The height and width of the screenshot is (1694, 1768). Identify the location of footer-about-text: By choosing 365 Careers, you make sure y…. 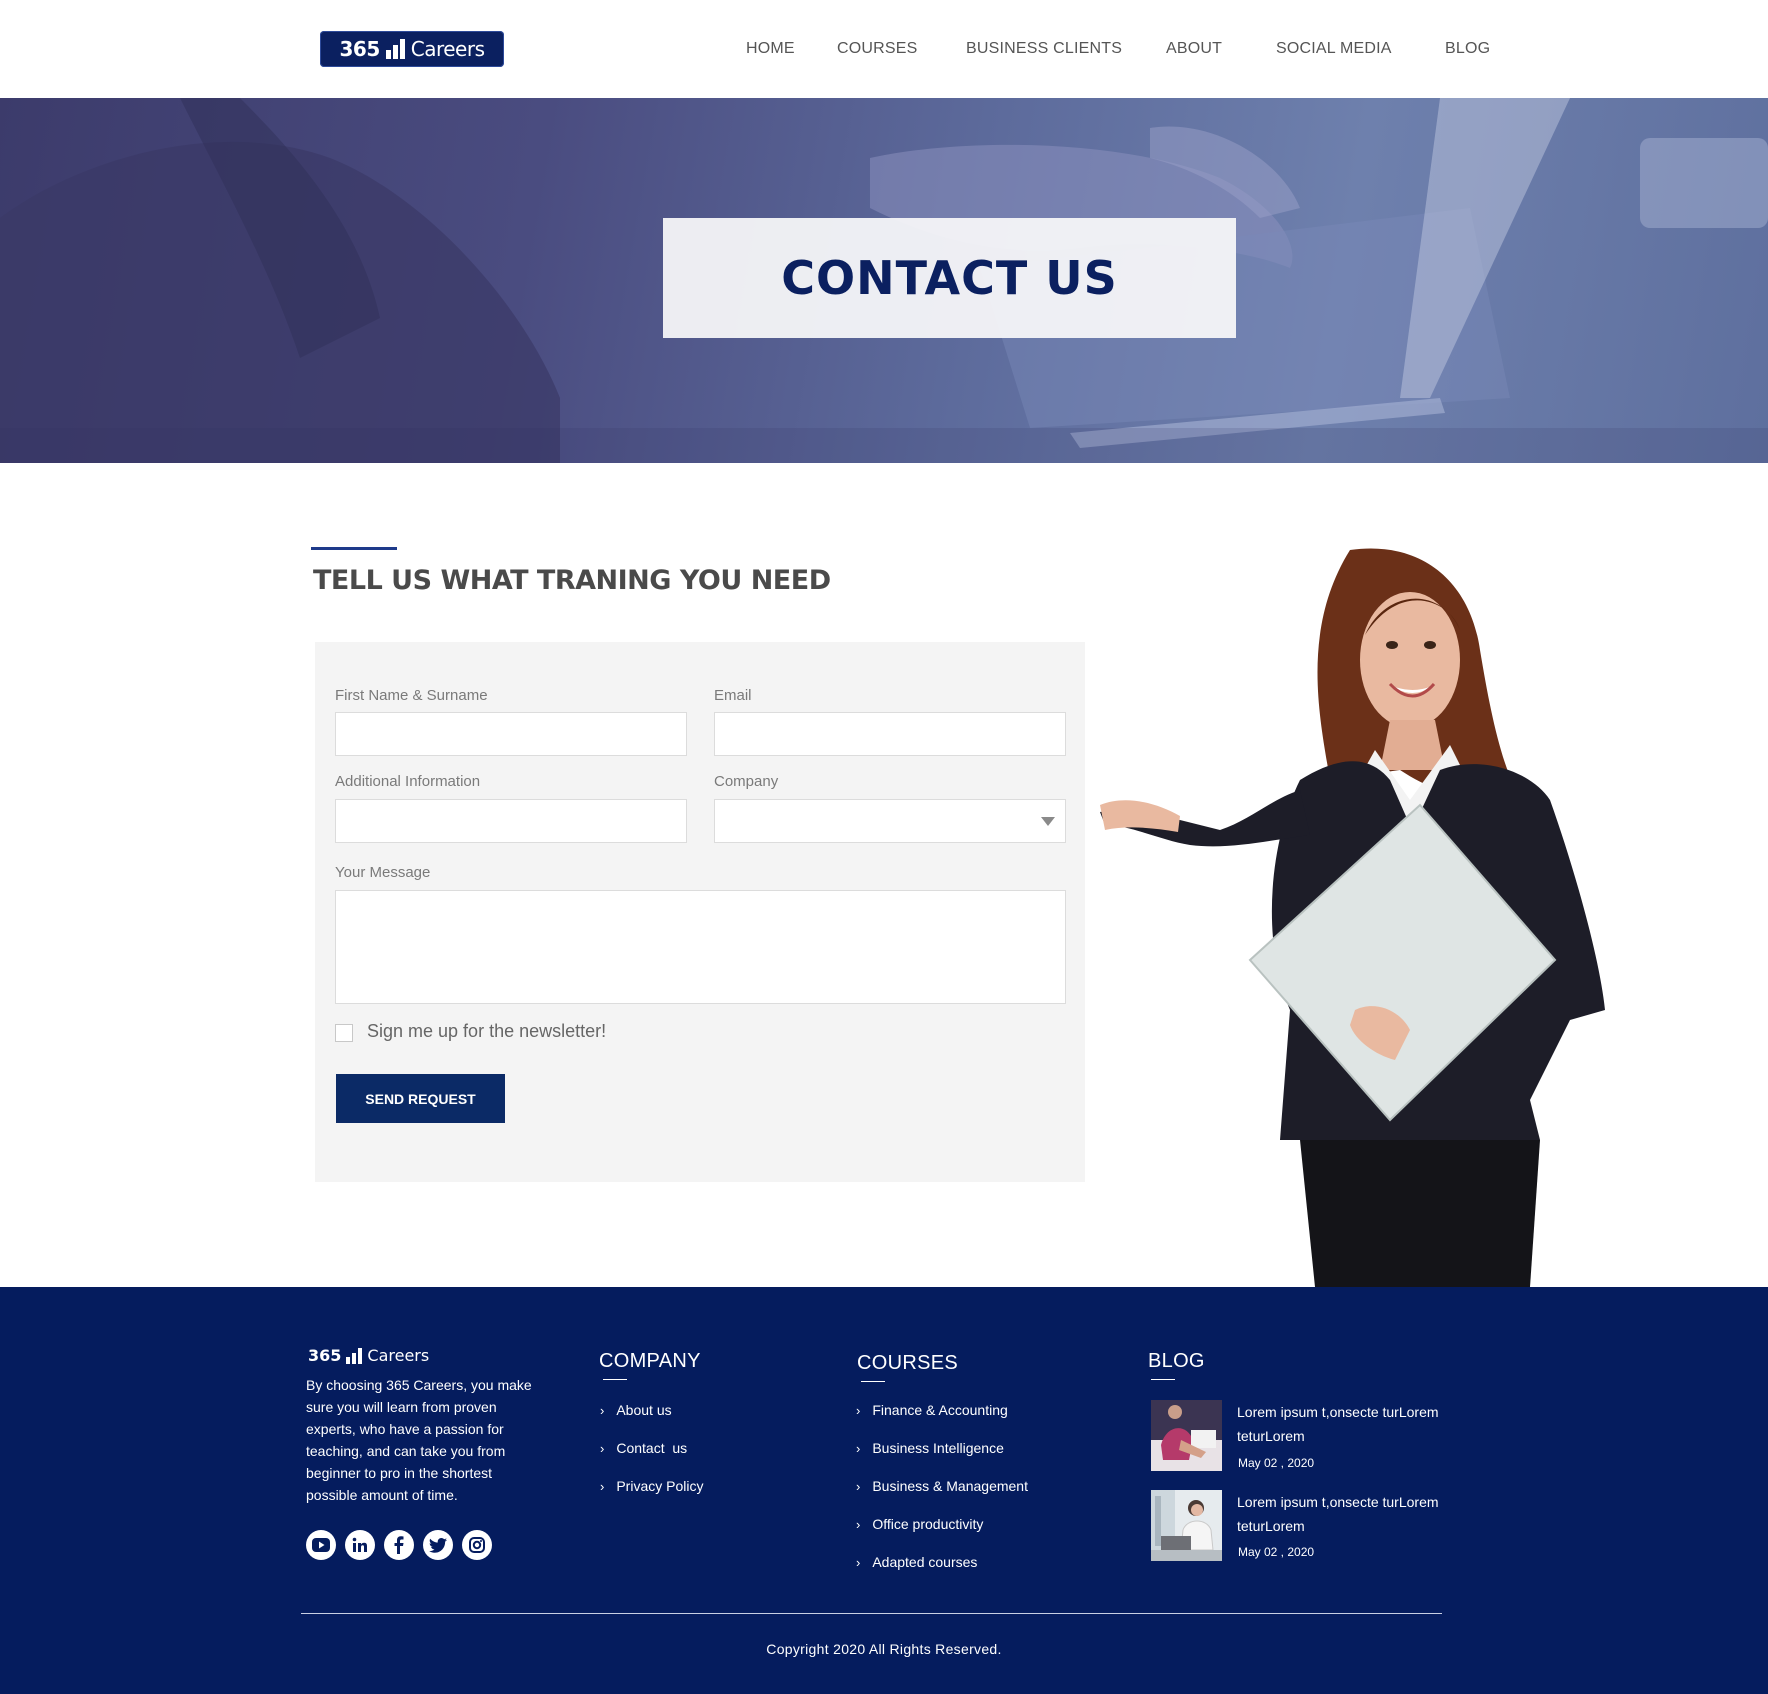
(419, 1440).